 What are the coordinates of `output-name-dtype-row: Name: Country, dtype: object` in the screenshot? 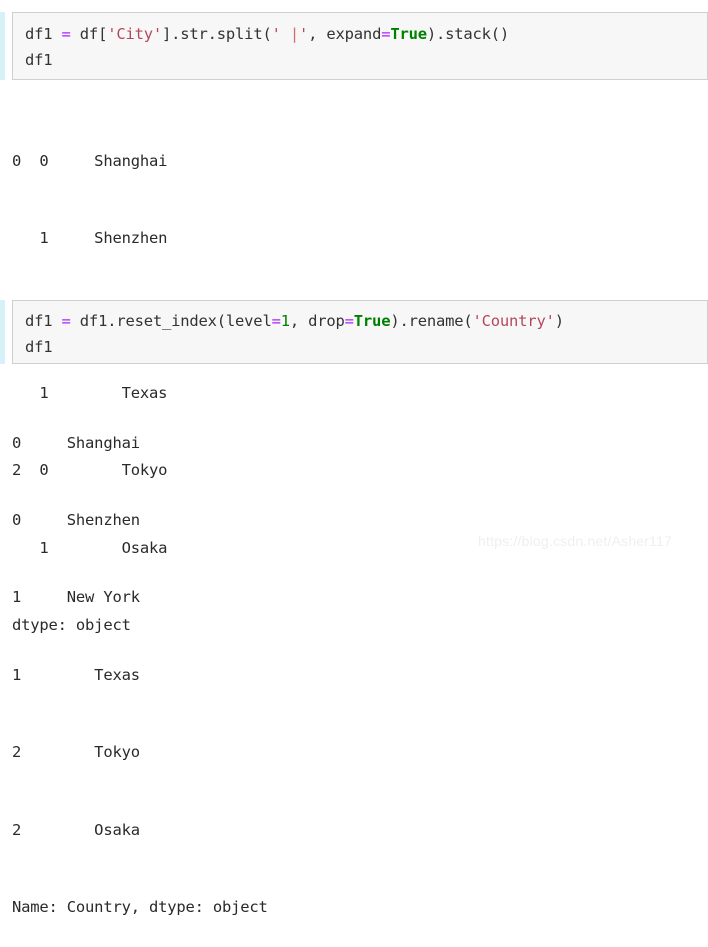 It's located at (140, 906).